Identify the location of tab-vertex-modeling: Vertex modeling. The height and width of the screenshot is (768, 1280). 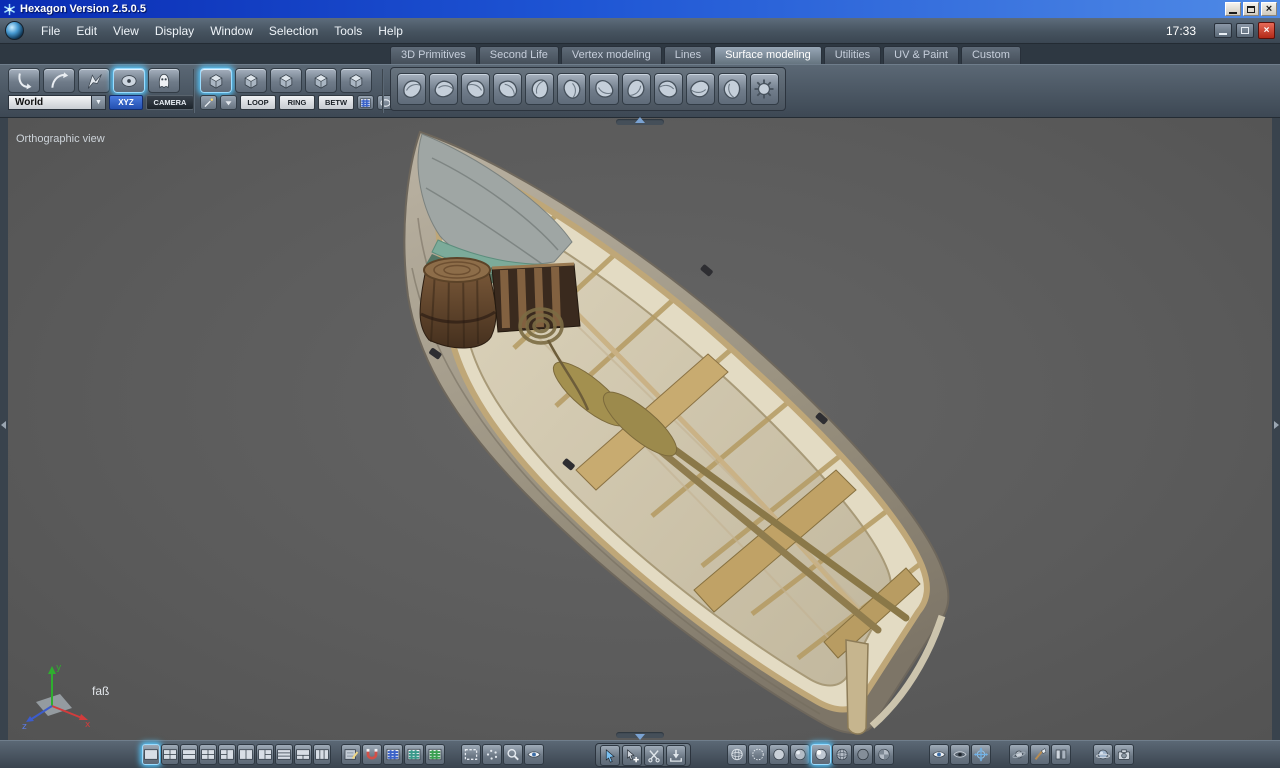
(611, 55).